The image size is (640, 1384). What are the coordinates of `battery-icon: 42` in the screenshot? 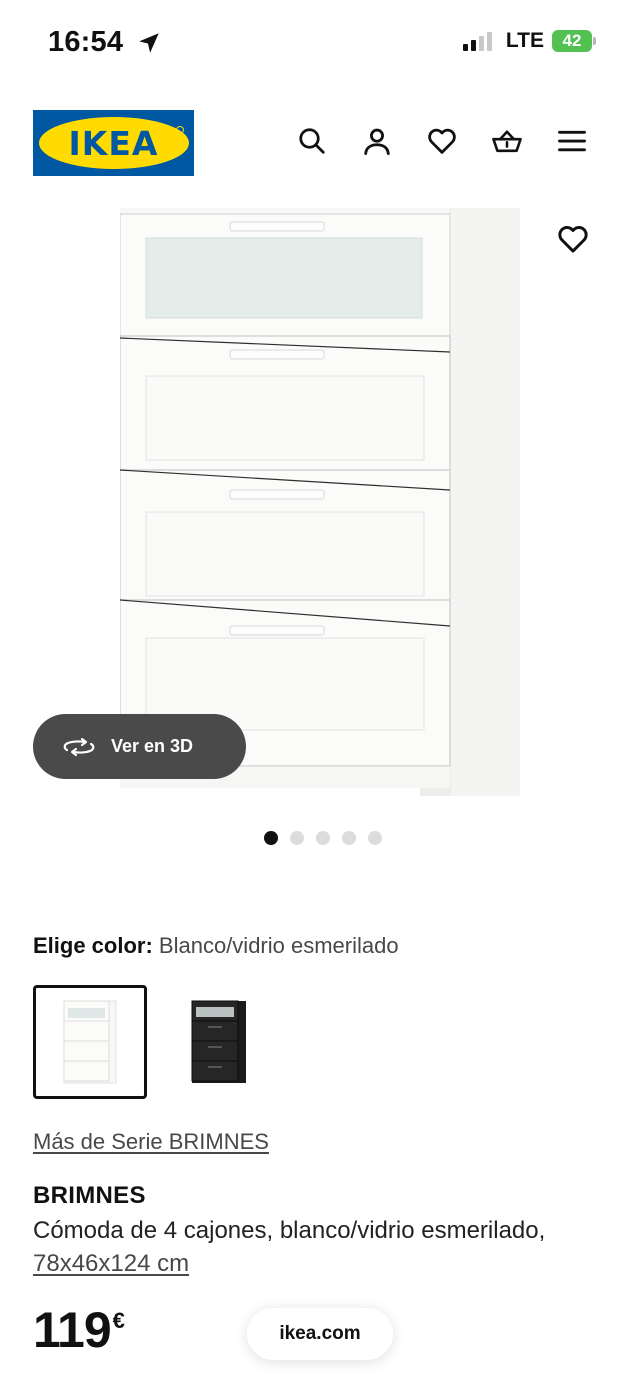 It's located at (574, 41).